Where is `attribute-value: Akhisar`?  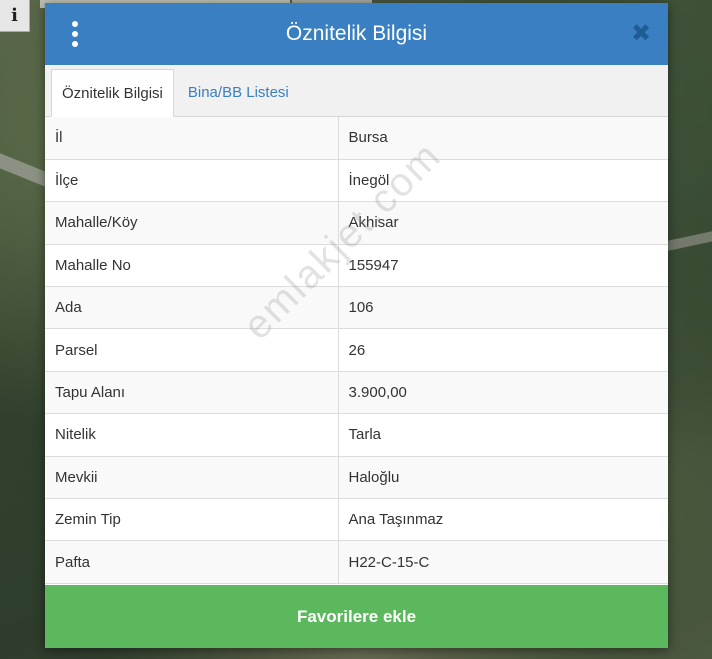
attribute-value: Akhisar is located at coordinates (503, 223).